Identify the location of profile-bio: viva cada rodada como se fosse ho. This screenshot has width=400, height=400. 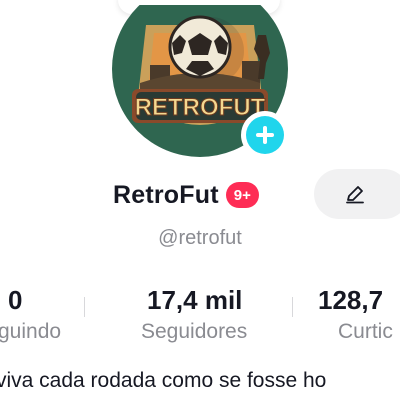
(163, 380).